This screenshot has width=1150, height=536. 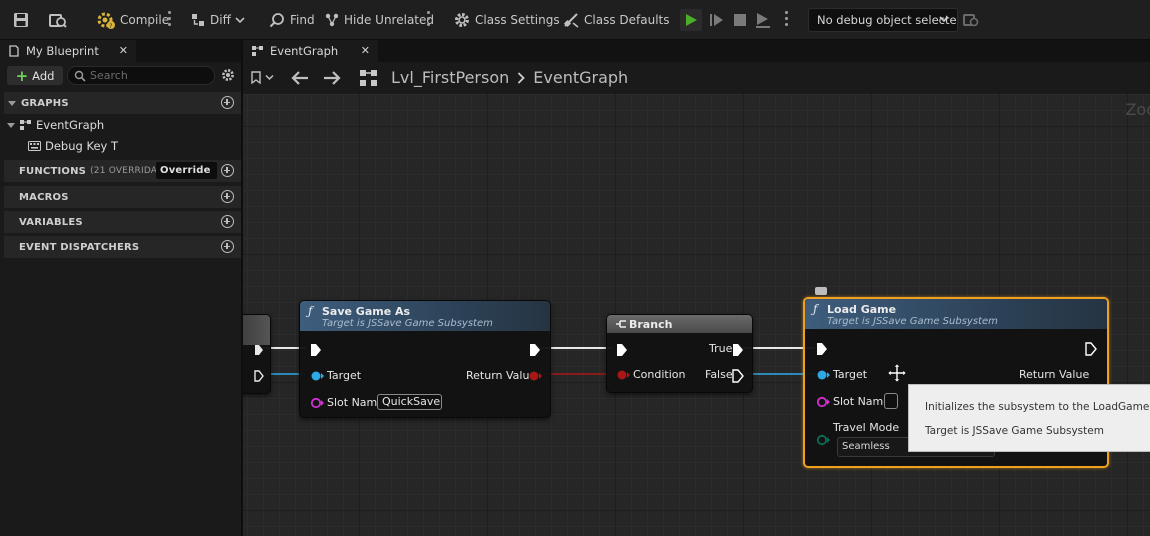 I want to click on add-button: + Add, so click(x=35, y=75).